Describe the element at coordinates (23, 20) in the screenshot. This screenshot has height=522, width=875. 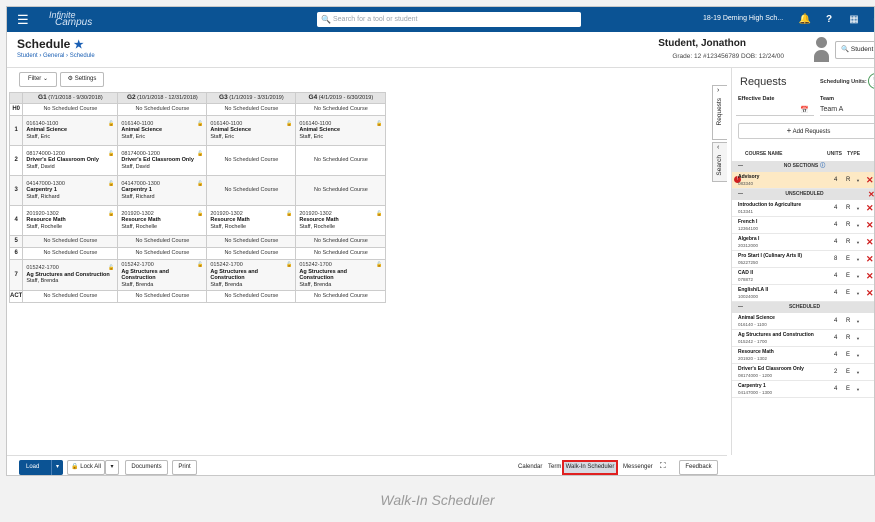
I see `hamburger-menu-icon: ☰` at that location.